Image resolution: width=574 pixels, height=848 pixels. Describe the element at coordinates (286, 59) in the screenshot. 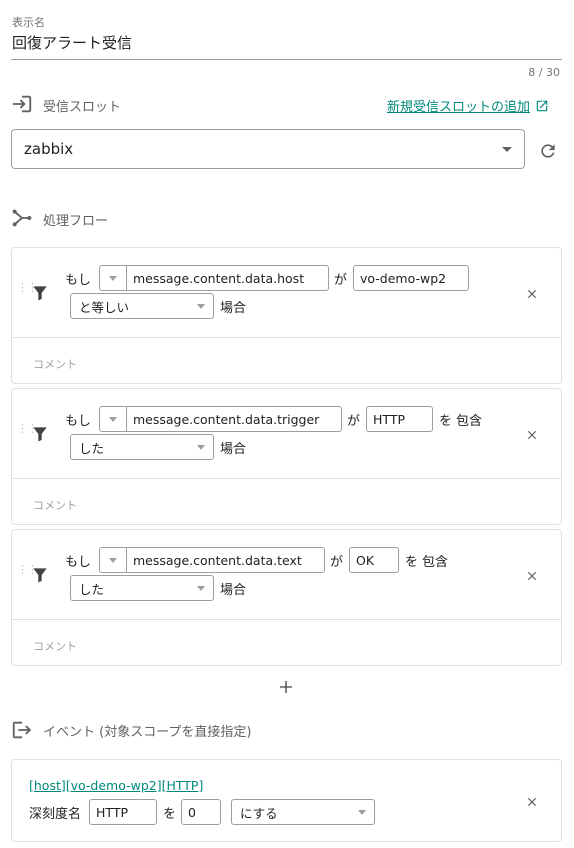

I see `display-name-underline` at that location.